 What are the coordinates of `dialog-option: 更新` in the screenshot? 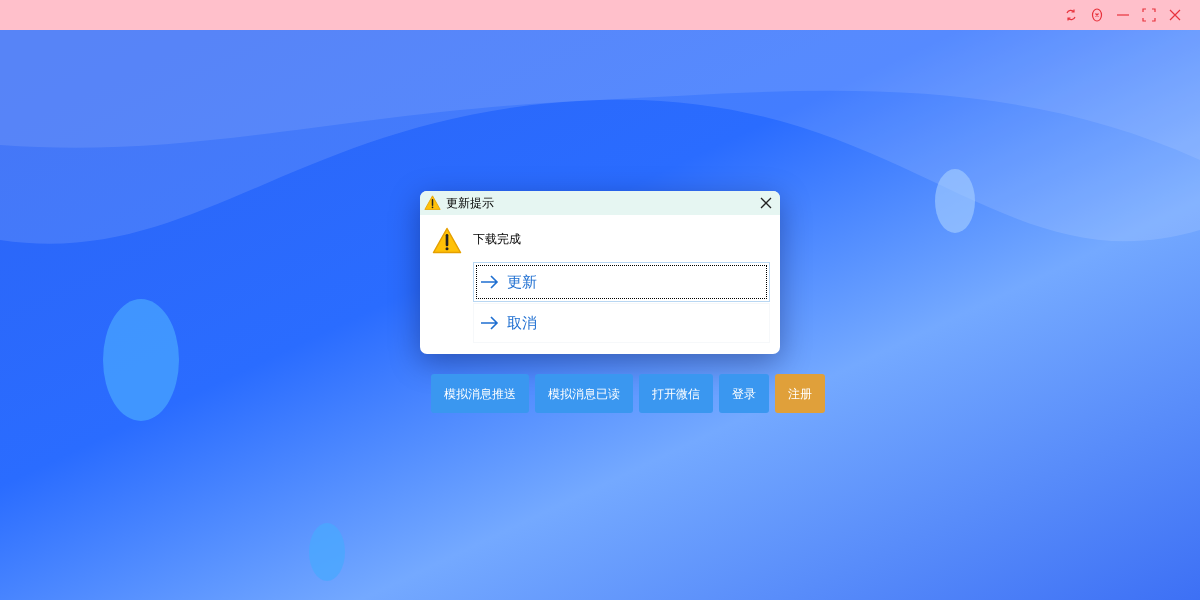 It's located at (621, 282).